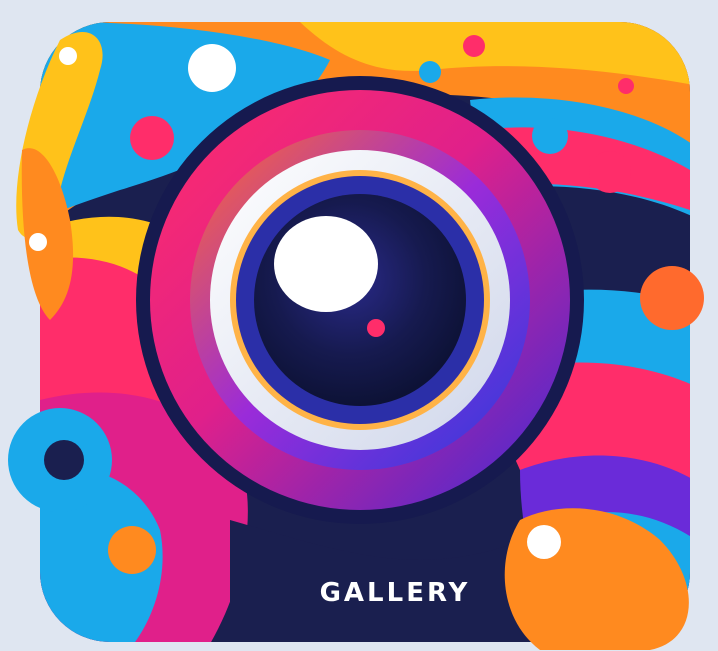  What do you see at coordinates (64, 460) in the screenshot?
I see `ring-hole` at bounding box center [64, 460].